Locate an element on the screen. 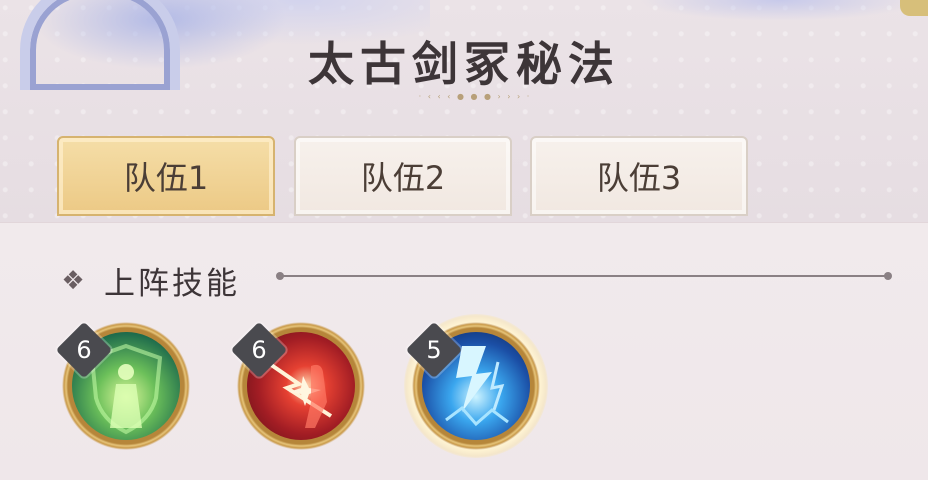 The height and width of the screenshot is (480, 928). tab-team-3: 队伍3 is located at coordinates (639, 176).